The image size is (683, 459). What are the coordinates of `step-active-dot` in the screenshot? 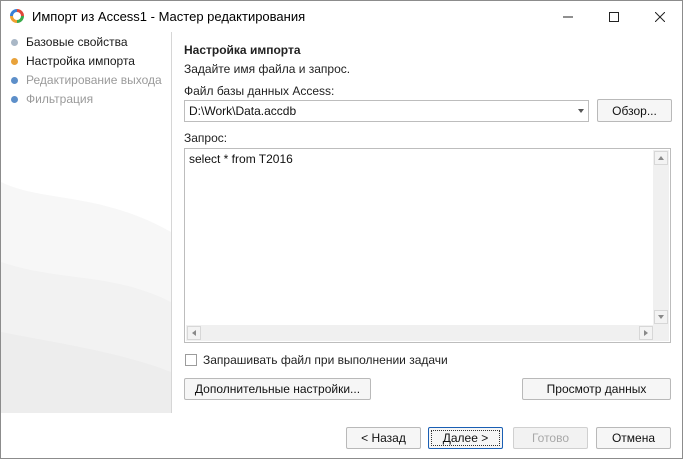 It's located at (14, 61).